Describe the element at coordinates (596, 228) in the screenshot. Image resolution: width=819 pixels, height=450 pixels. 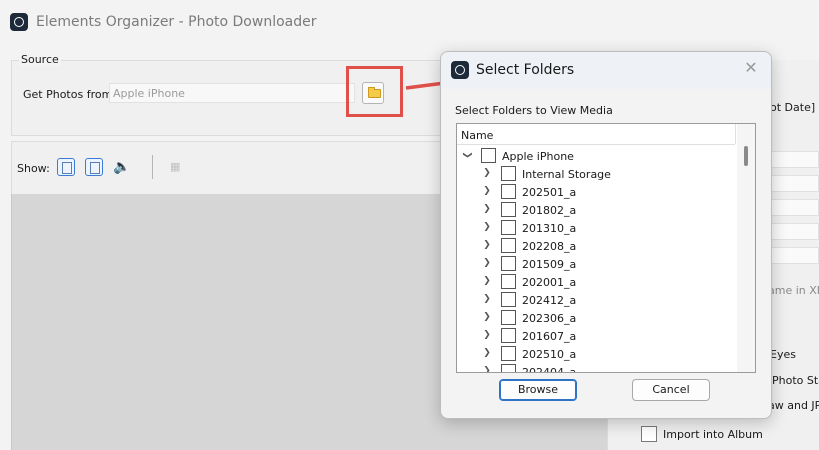
I see `tree-row: ❯ 201310_a` at that location.